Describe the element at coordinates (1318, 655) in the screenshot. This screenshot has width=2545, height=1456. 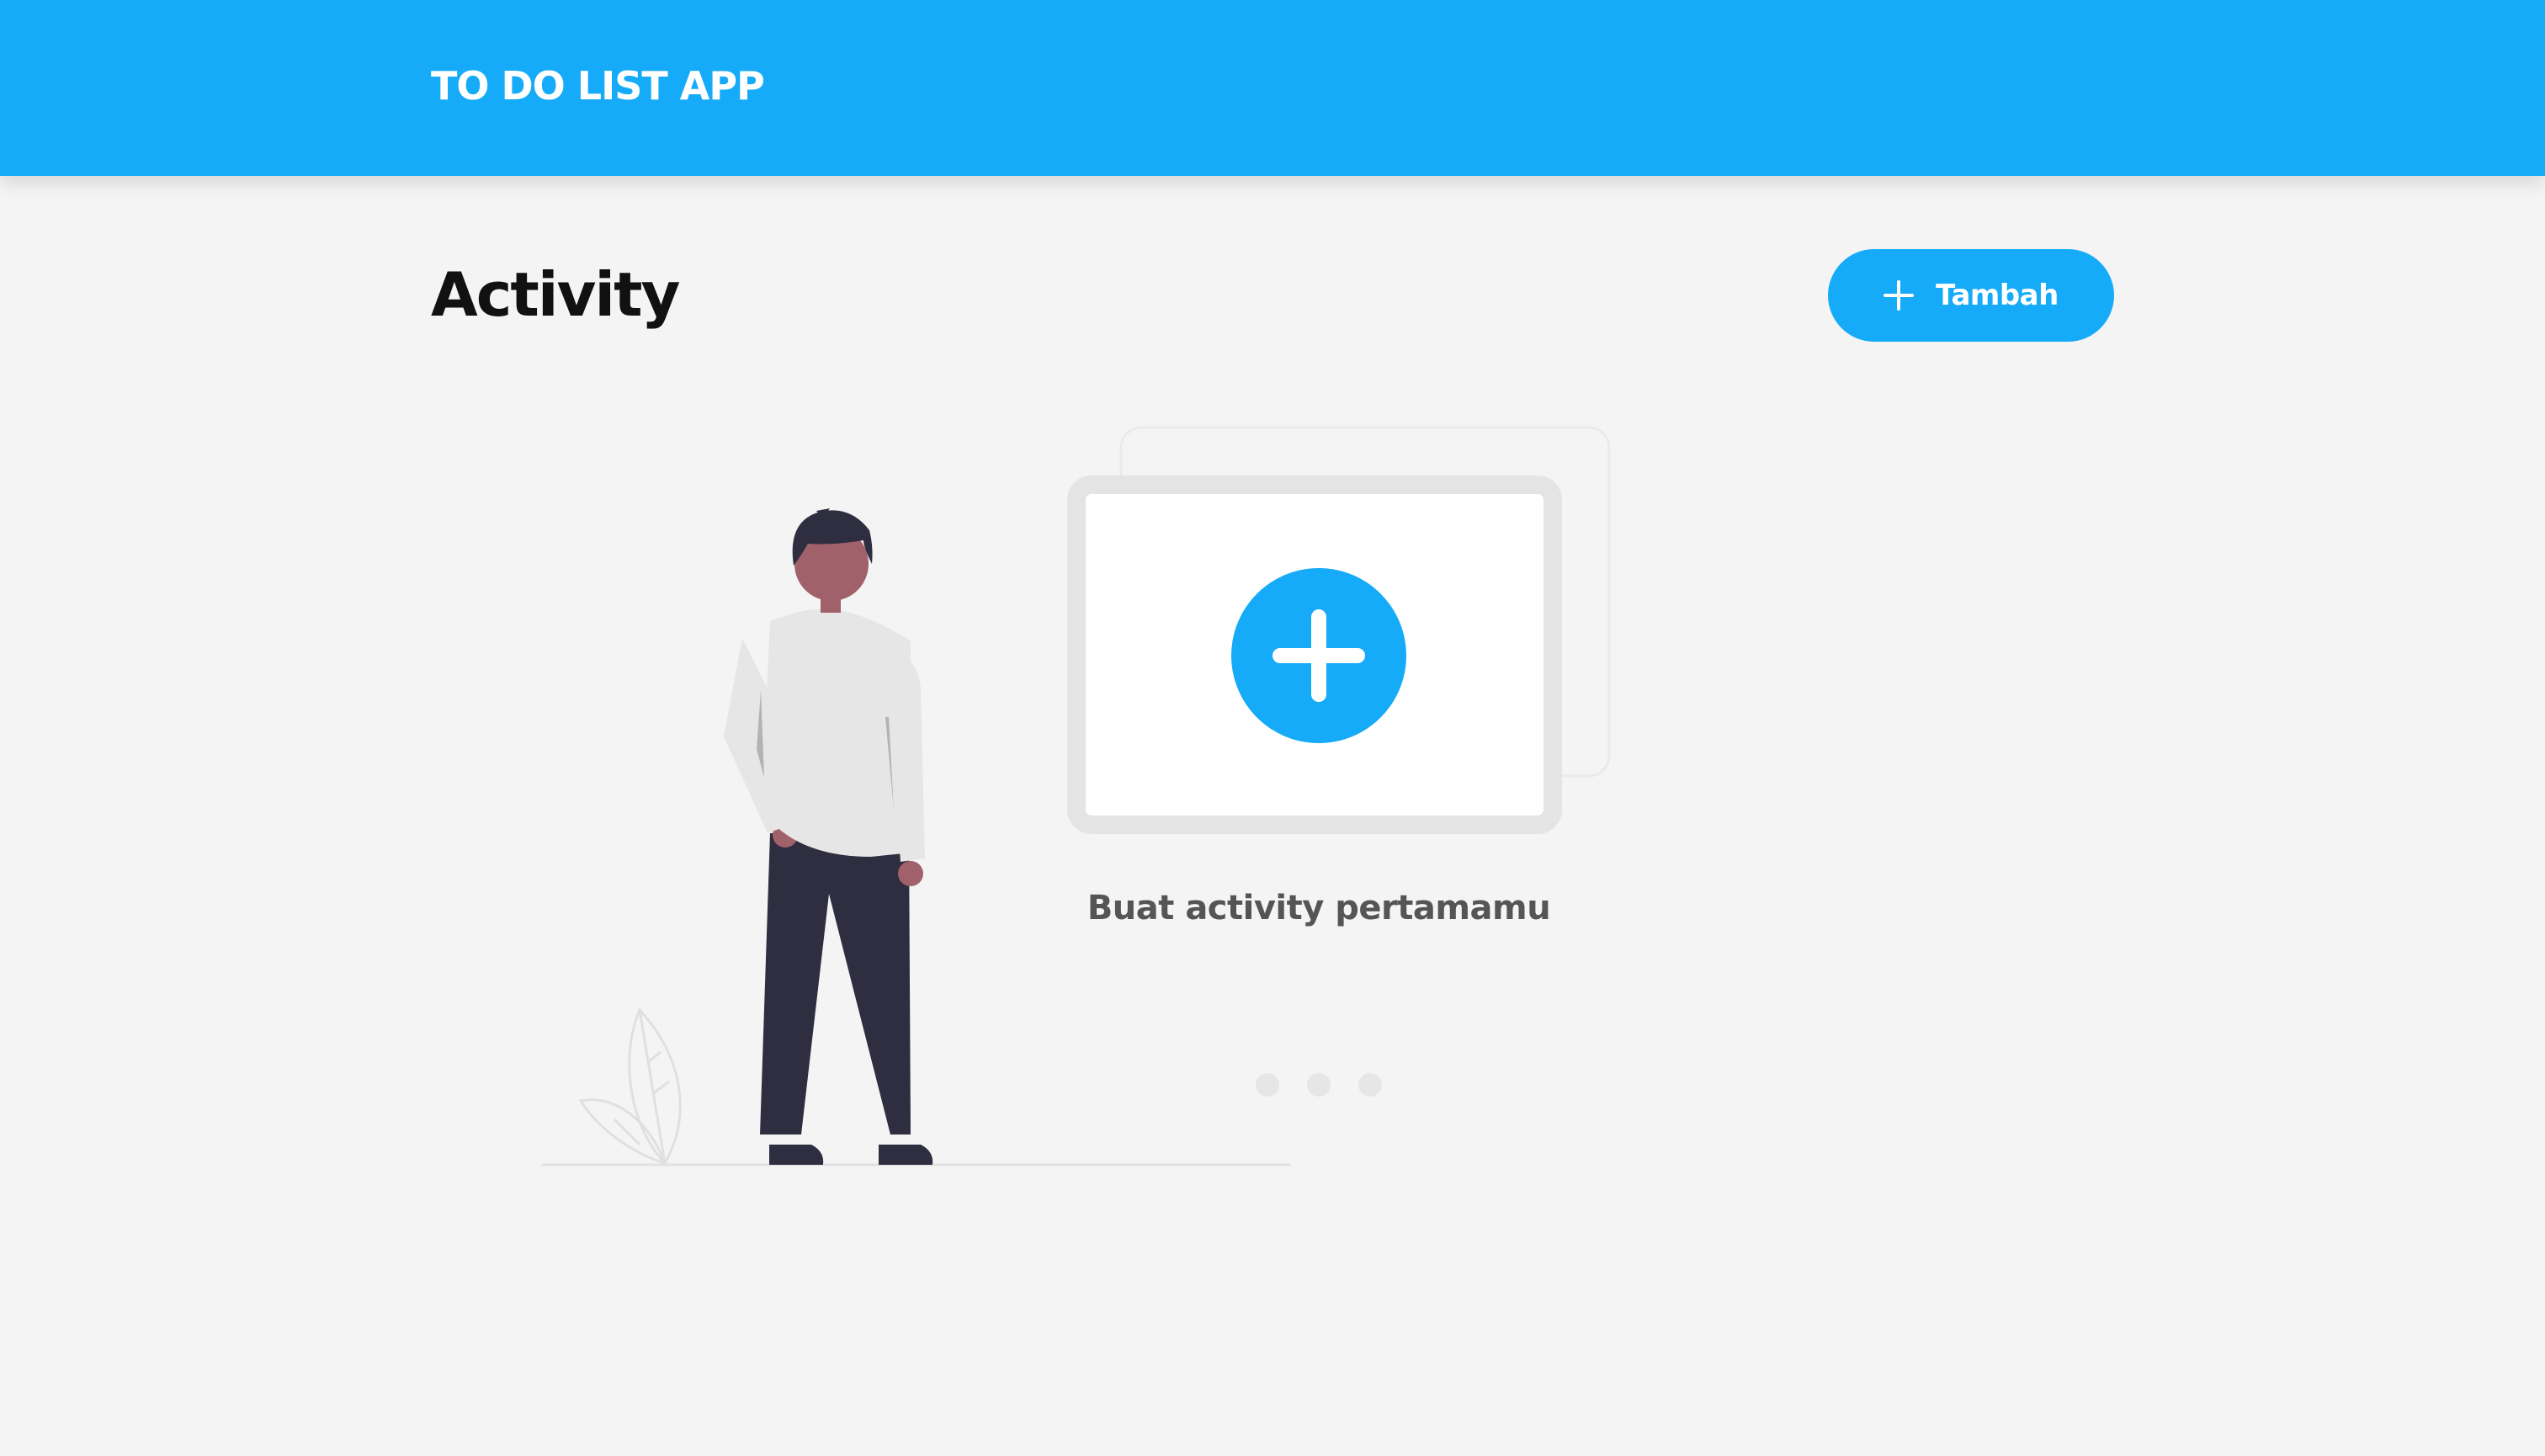
I see `plus-circle-icon` at that location.